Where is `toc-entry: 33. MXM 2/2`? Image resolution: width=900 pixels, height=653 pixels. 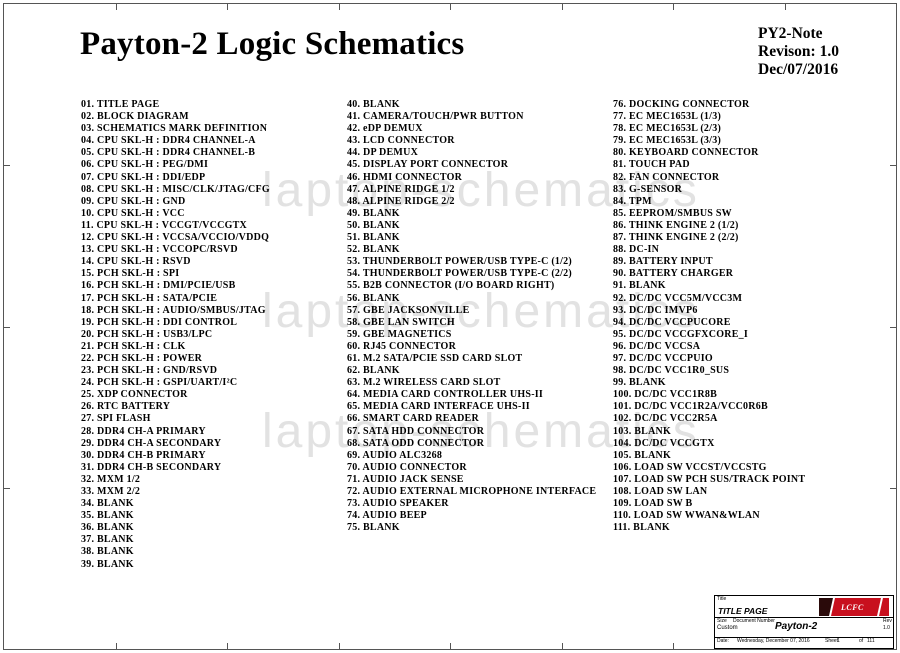 toc-entry: 33. MXM 2/2 is located at coordinates (111, 491).